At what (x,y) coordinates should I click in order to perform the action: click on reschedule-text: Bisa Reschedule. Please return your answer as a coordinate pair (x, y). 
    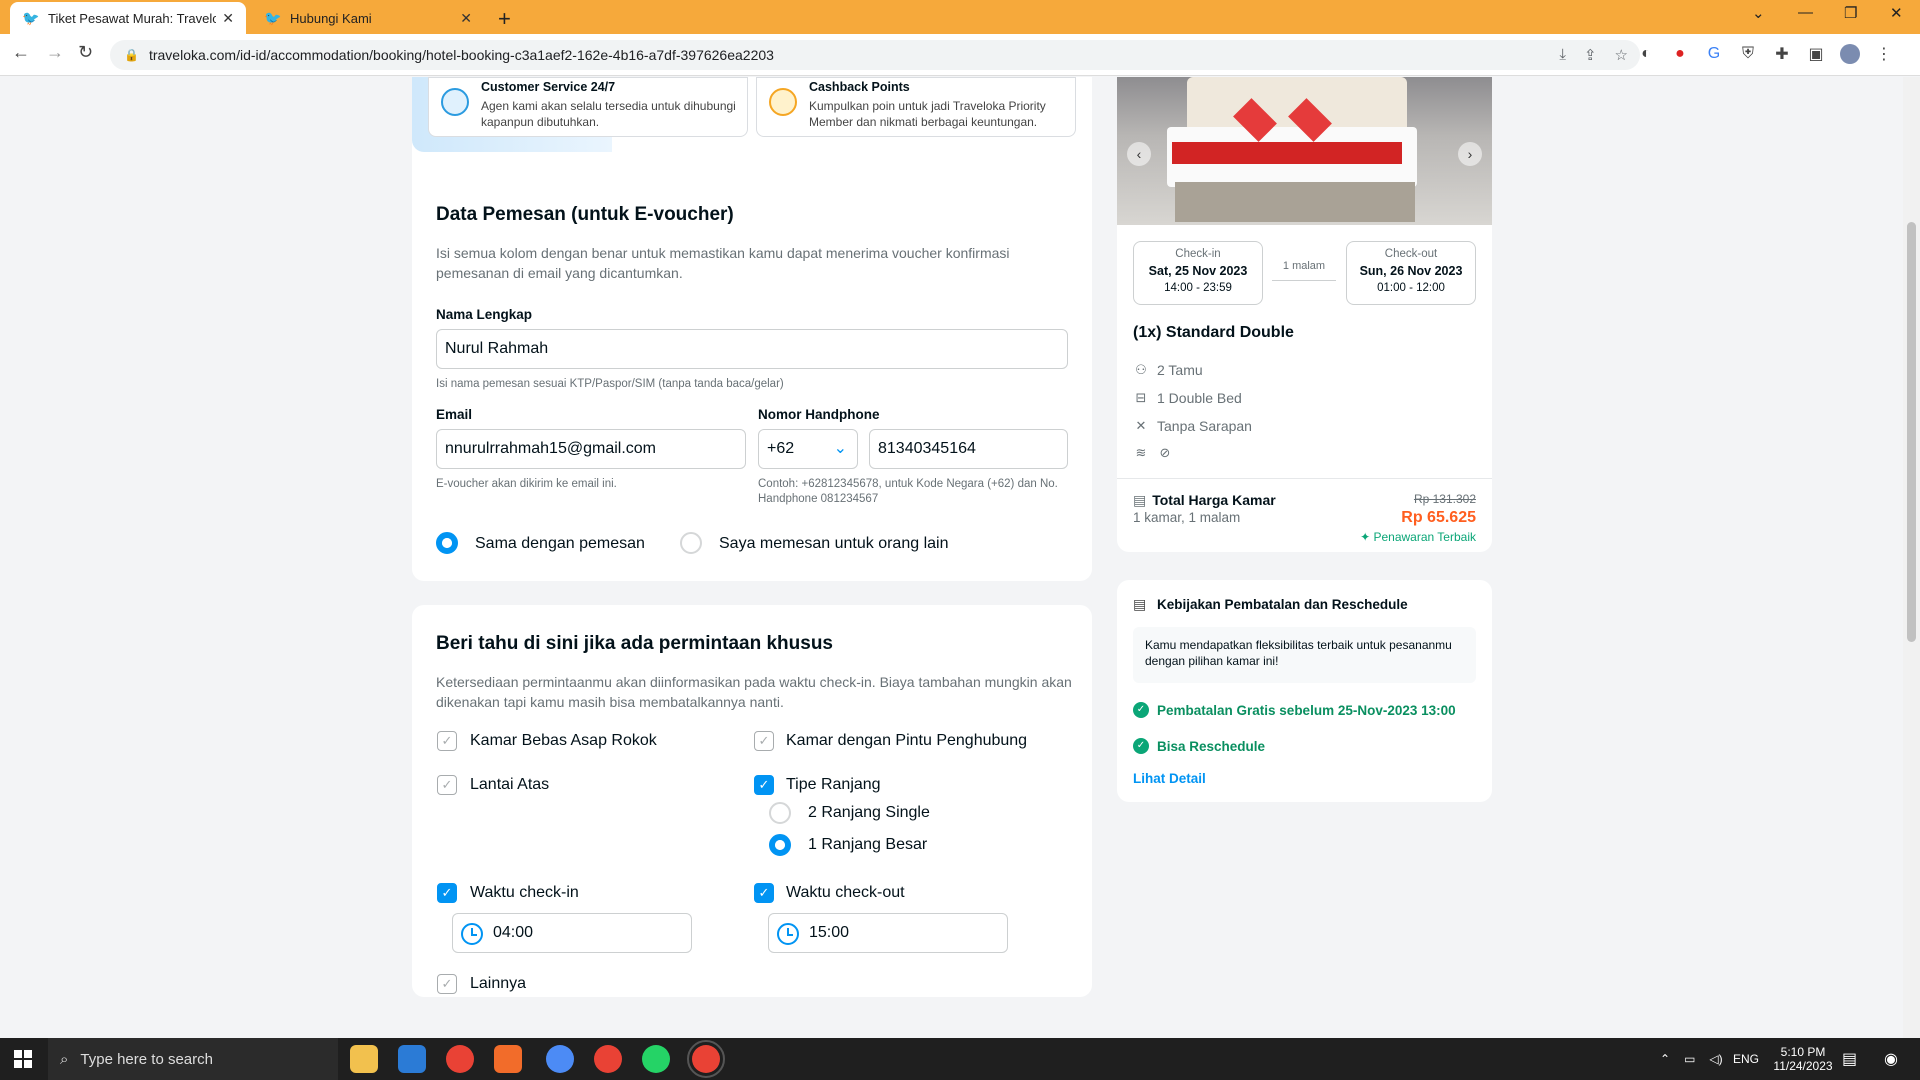
    Looking at the image, I should click on (1211, 746).